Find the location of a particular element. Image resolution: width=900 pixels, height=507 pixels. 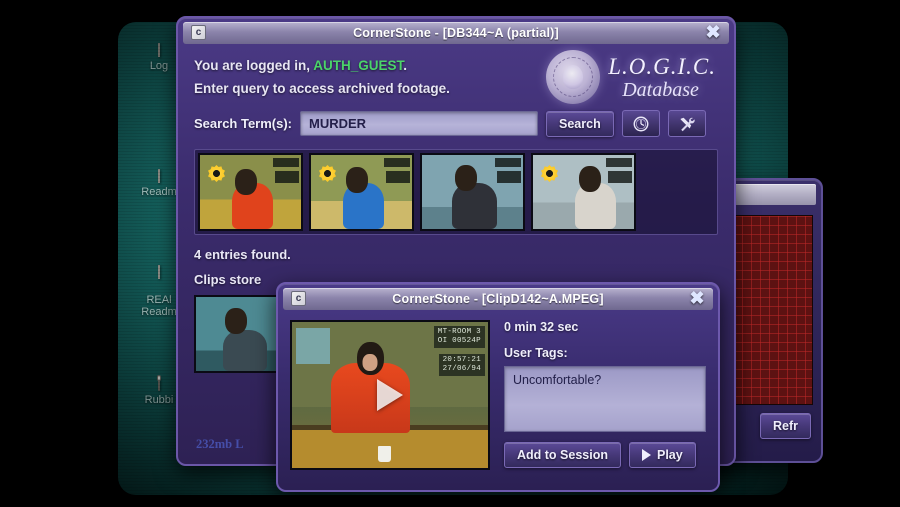

db-titlebar: c CornerStone - [DB344~A (partial)] ✖ is located at coordinates (456, 33).